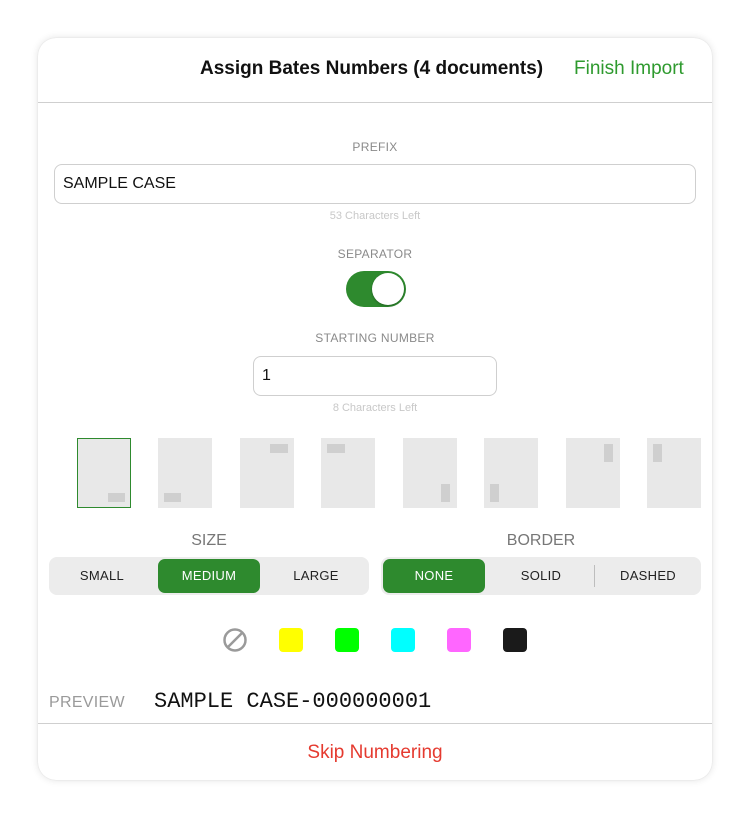 The width and height of the screenshot is (750, 819). What do you see at coordinates (403, 640) in the screenshot?
I see `color-swatch-cyan` at bounding box center [403, 640].